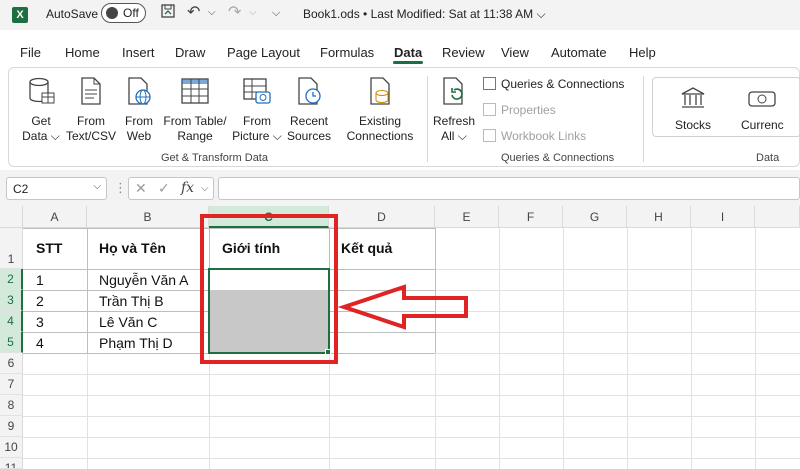 The width and height of the screenshot is (800, 469). I want to click on cell-b5: Phạm Thị D, so click(136, 343).